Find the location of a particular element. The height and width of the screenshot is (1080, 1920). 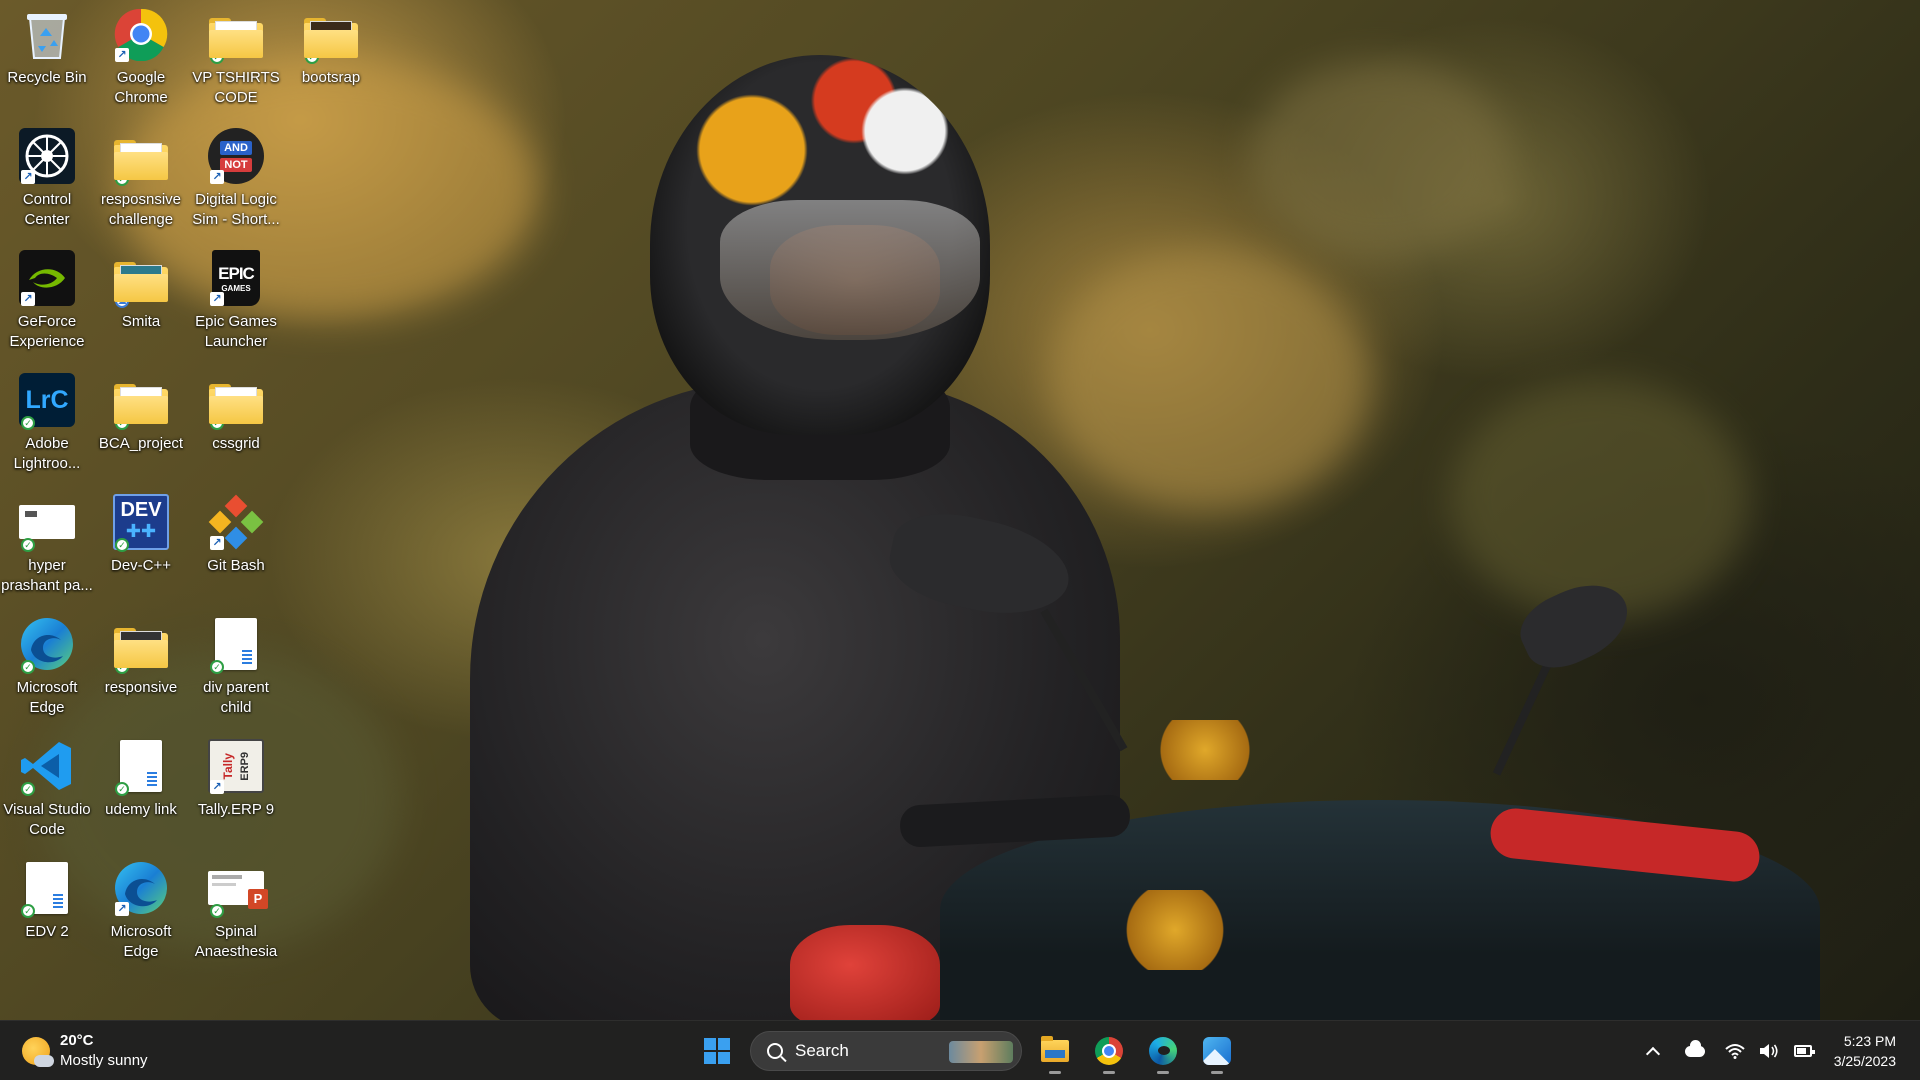

desktop-icon-div-parent-child: ✓ div parent child is located at coordinates (236, 669).